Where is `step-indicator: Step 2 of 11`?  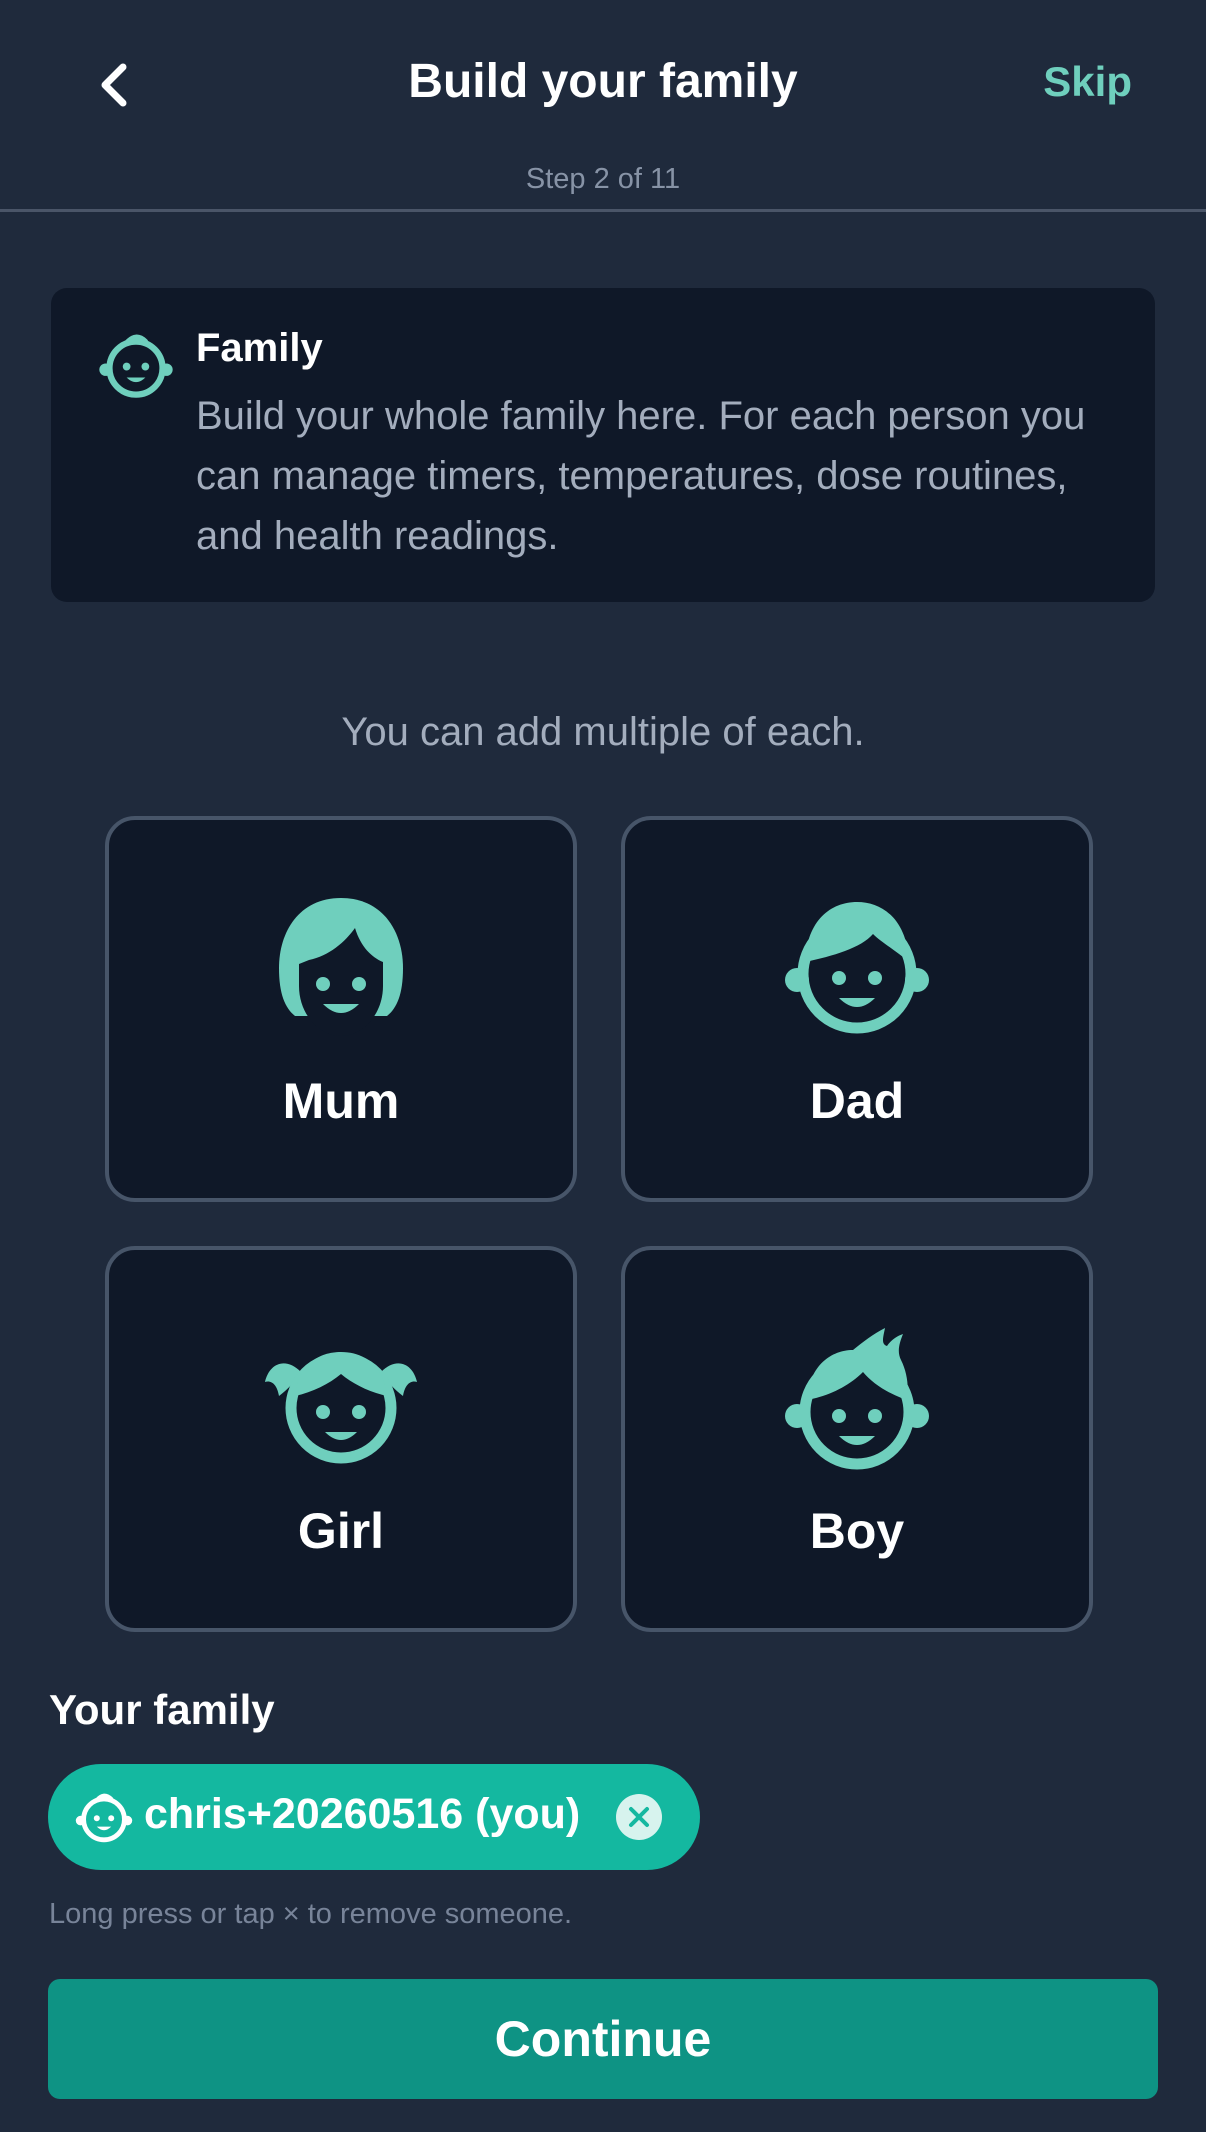 step-indicator: Step 2 of 11 is located at coordinates (603, 179).